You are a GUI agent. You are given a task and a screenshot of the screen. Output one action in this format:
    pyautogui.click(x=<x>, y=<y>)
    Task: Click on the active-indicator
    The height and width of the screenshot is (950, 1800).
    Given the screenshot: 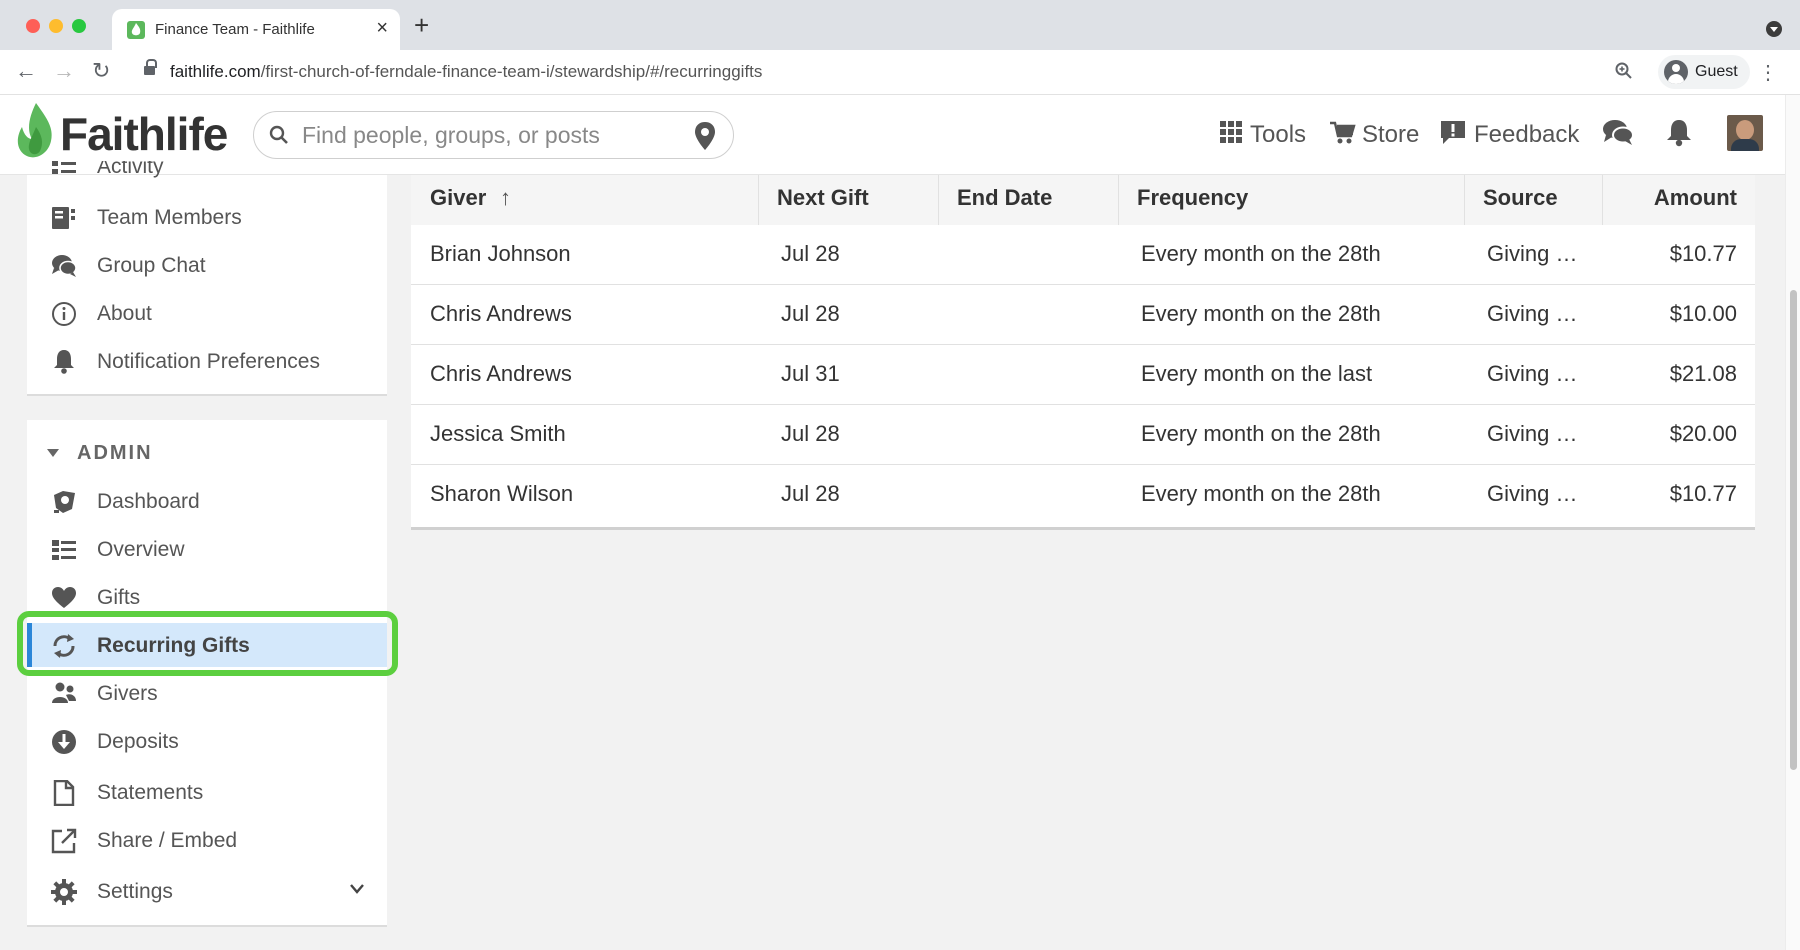 What is the action you would take?
    pyautogui.click(x=29, y=645)
    